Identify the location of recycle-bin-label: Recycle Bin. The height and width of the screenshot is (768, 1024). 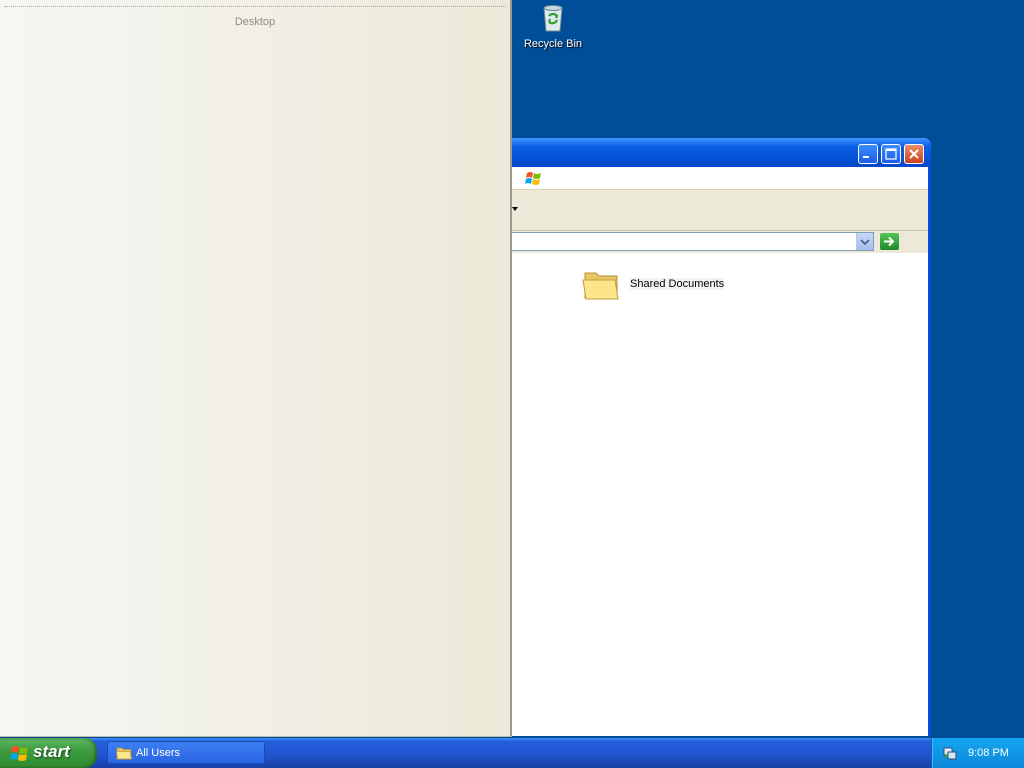
(553, 44).